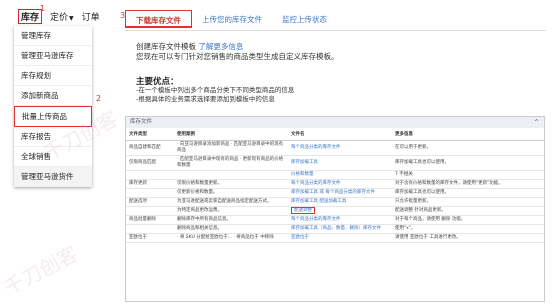 This screenshot has height=306, width=554. Describe the element at coordinates (204, 219) in the screenshot. I see `cell-use-case-text: 删除库存中所有商品信息。` at that location.